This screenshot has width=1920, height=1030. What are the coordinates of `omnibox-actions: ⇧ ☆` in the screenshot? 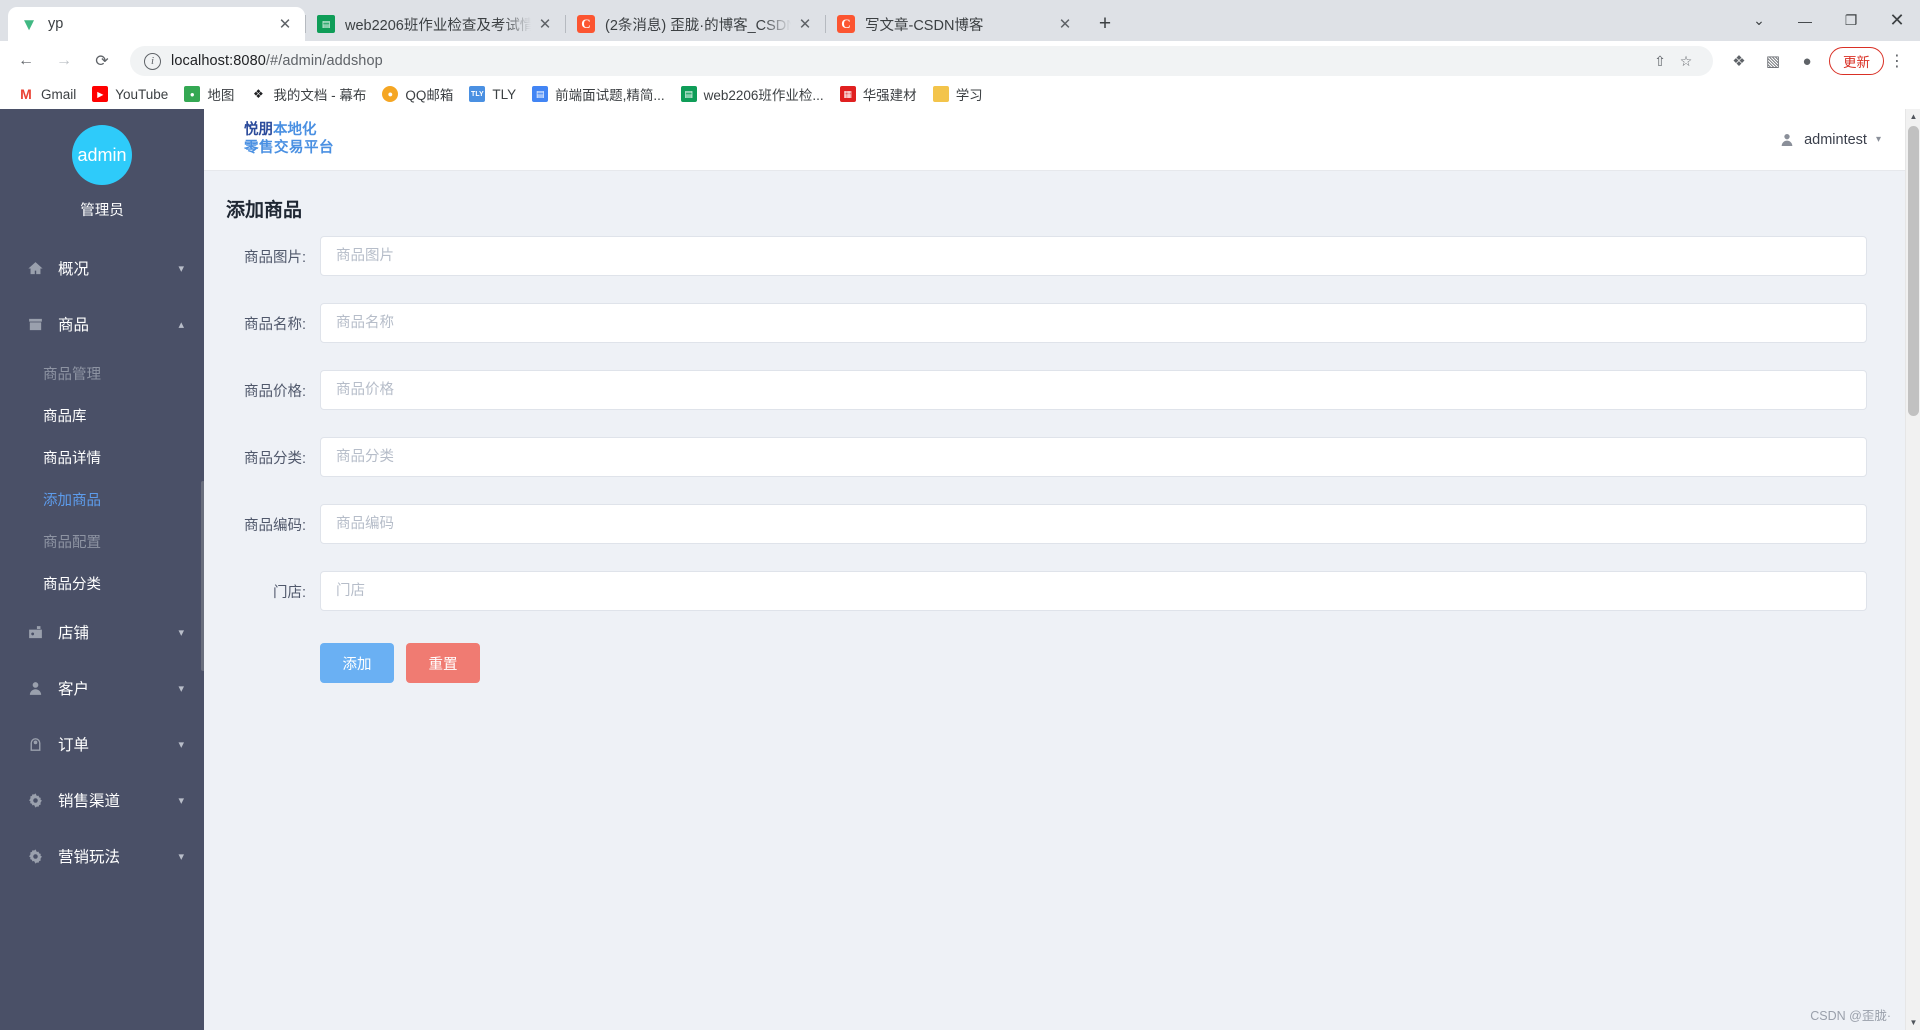 It's located at (1673, 61).